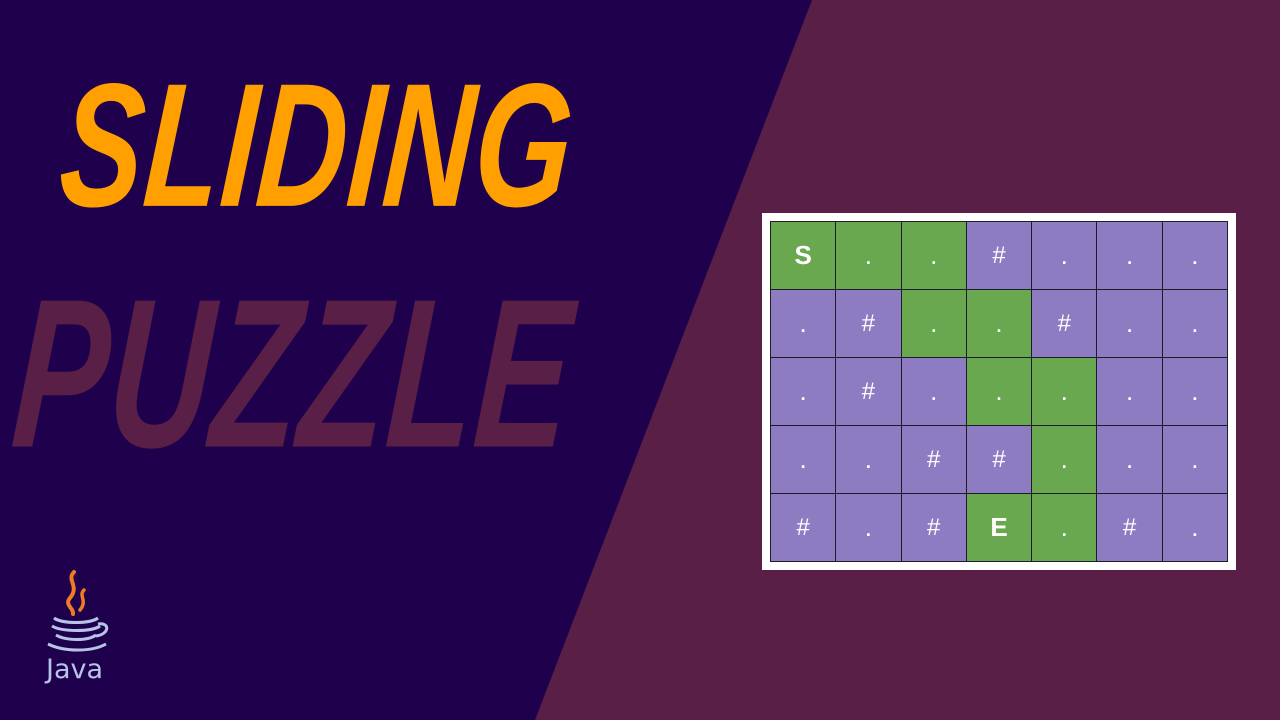 Image resolution: width=1280 pixels, height=720 pixels. What do you see at coordinates (293, 374) in the screenshot?
I see `title-line-puzzle: PUZZLE` at bounding box center [293, 374].